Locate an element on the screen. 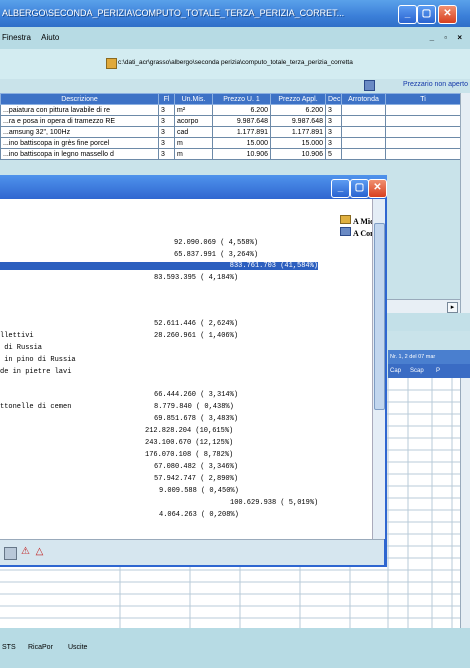  lower-col-scap: Scap is located at coordinates (417, 371).